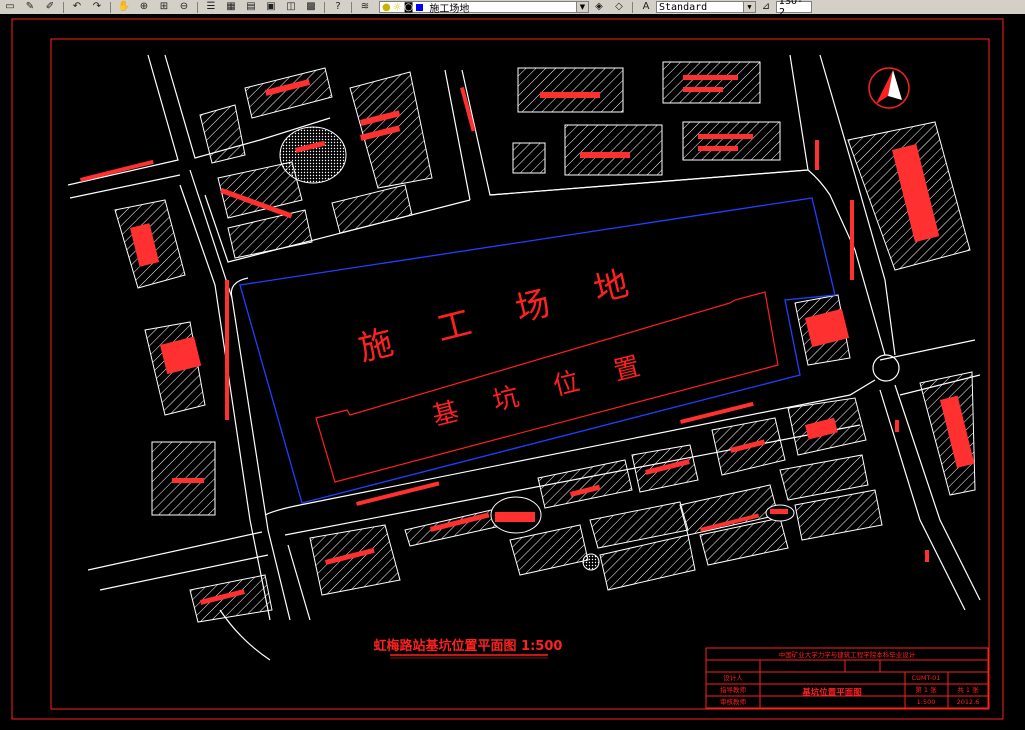 This screenshot has width=1025, height=730. Describe the element at coordinates (50, 7) in the screenshot. I see `brush-icon: ✐` at that location.